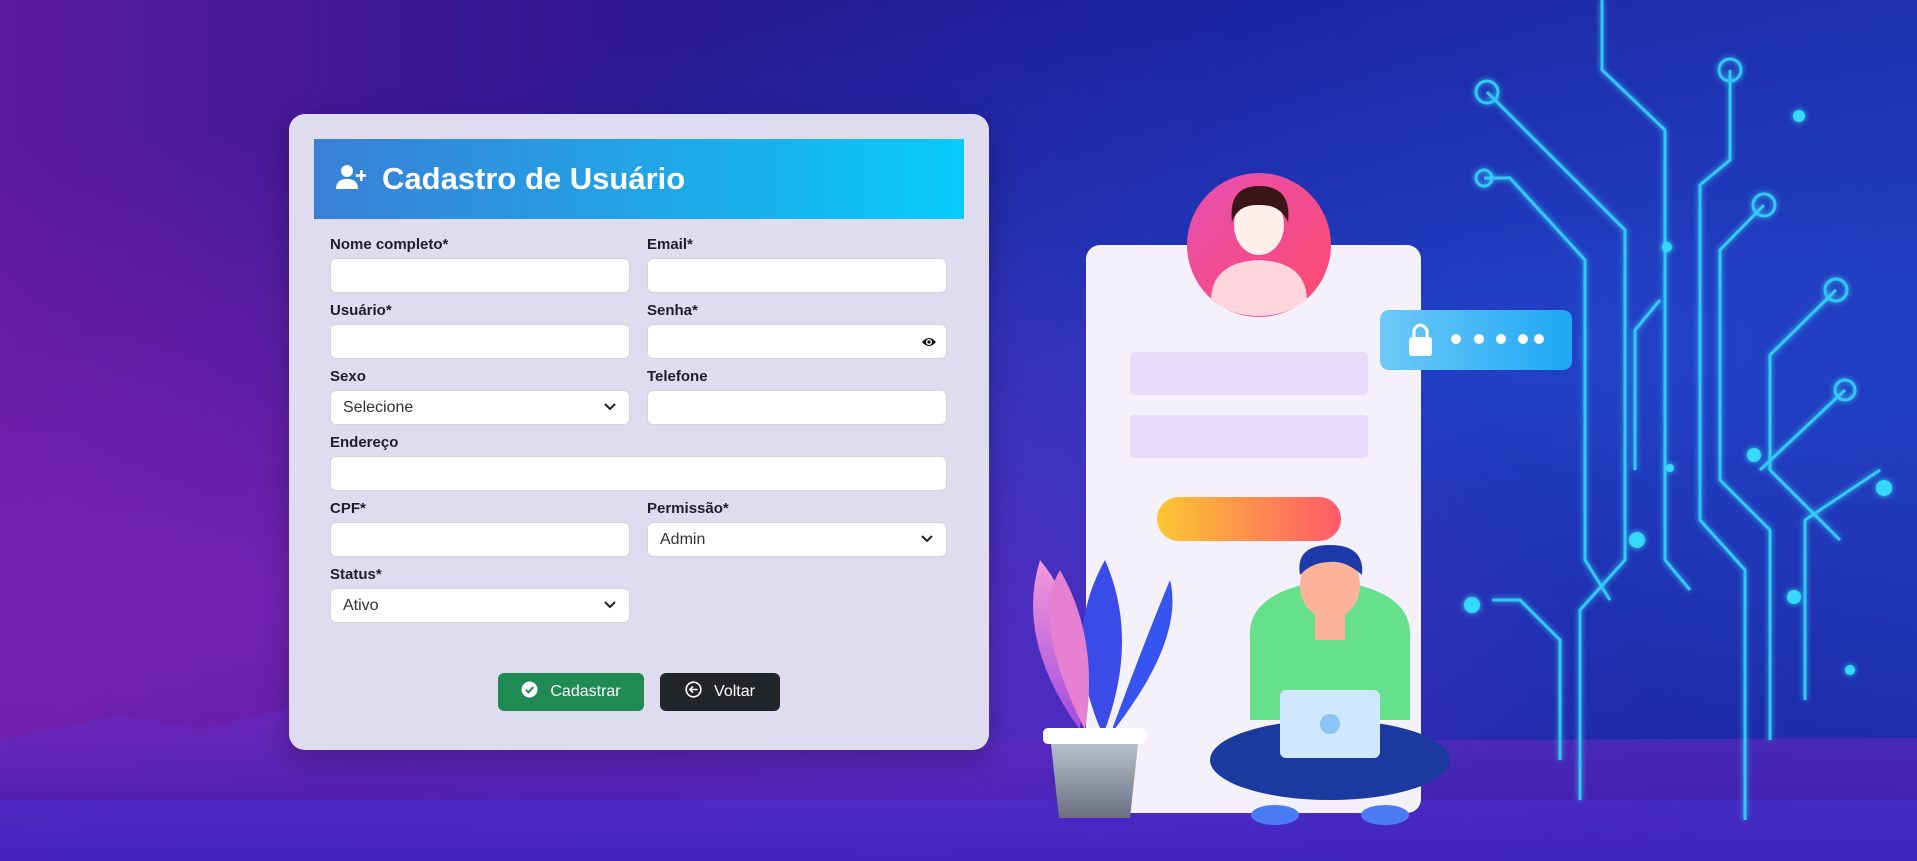  I want to click on voltar-button: Voltar, so click(720, 692).